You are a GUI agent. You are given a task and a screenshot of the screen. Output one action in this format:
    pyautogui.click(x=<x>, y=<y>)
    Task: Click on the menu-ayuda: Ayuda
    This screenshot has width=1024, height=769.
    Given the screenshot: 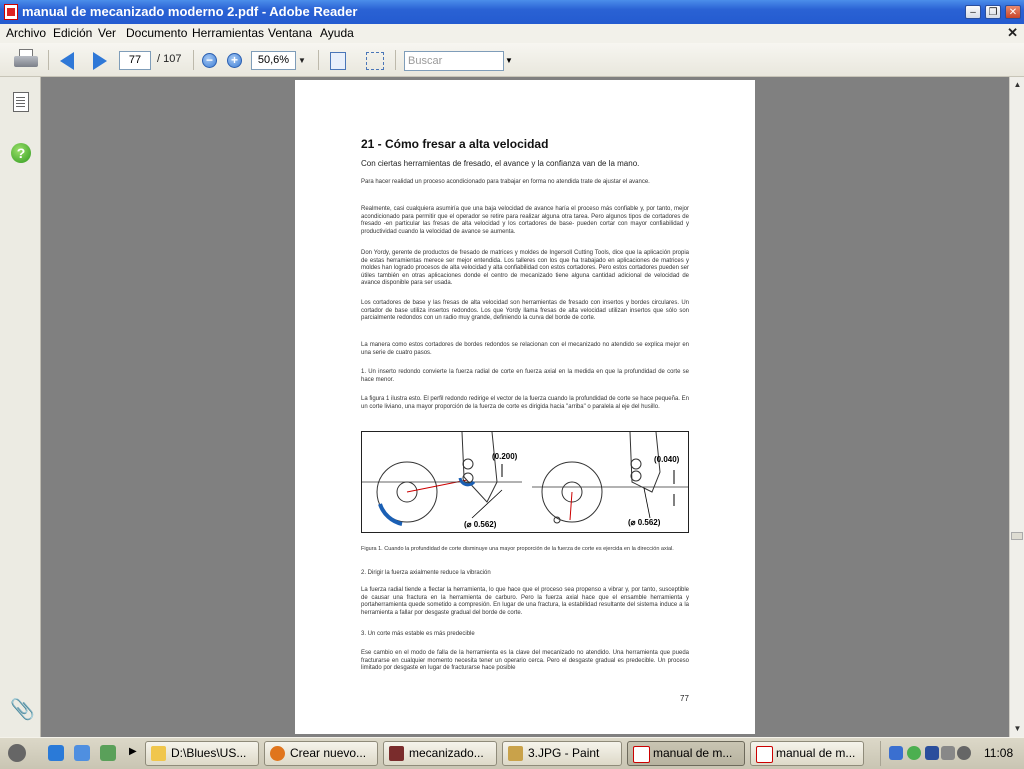 What is the action you would take?
    pyautogui.click(x=337, y=33)
    